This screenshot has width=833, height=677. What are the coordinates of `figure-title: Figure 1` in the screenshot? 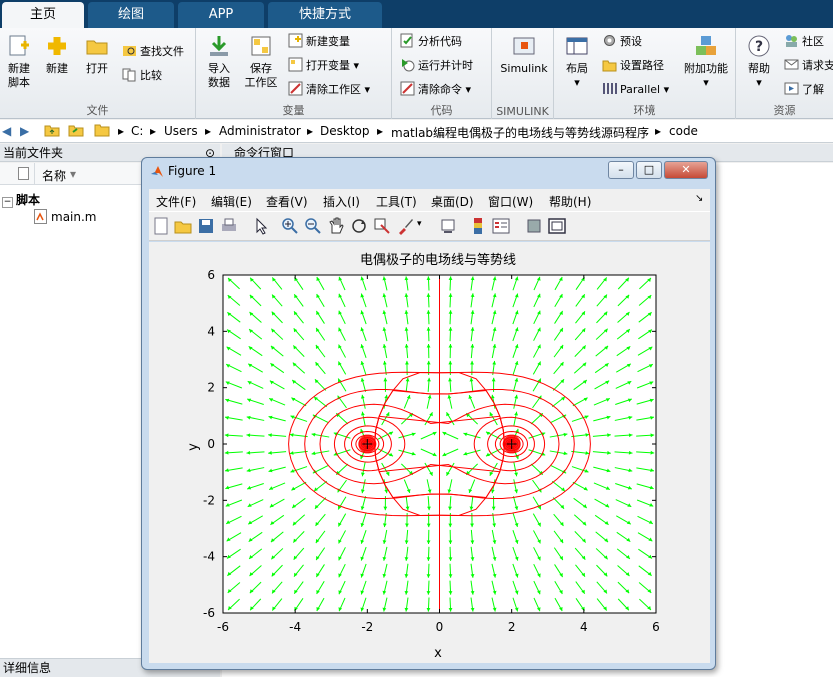 It's located at (192, 171).